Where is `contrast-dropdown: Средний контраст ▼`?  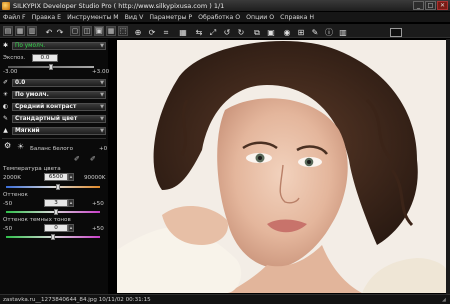
contrast-dropdown: Средний контраст ▼ is located at coordinates (59, 106).